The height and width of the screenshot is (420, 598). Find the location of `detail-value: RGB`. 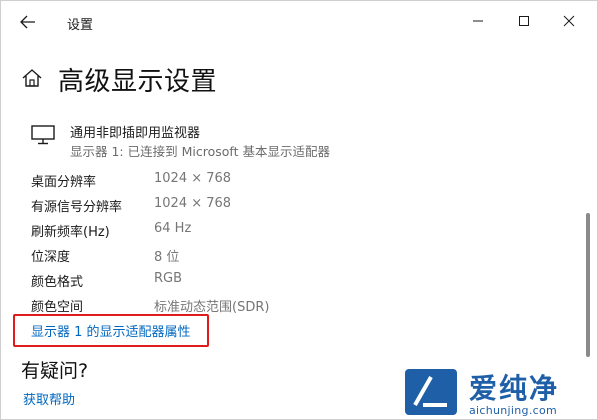

detail-value: RGB is located at coordinates (168, 278).